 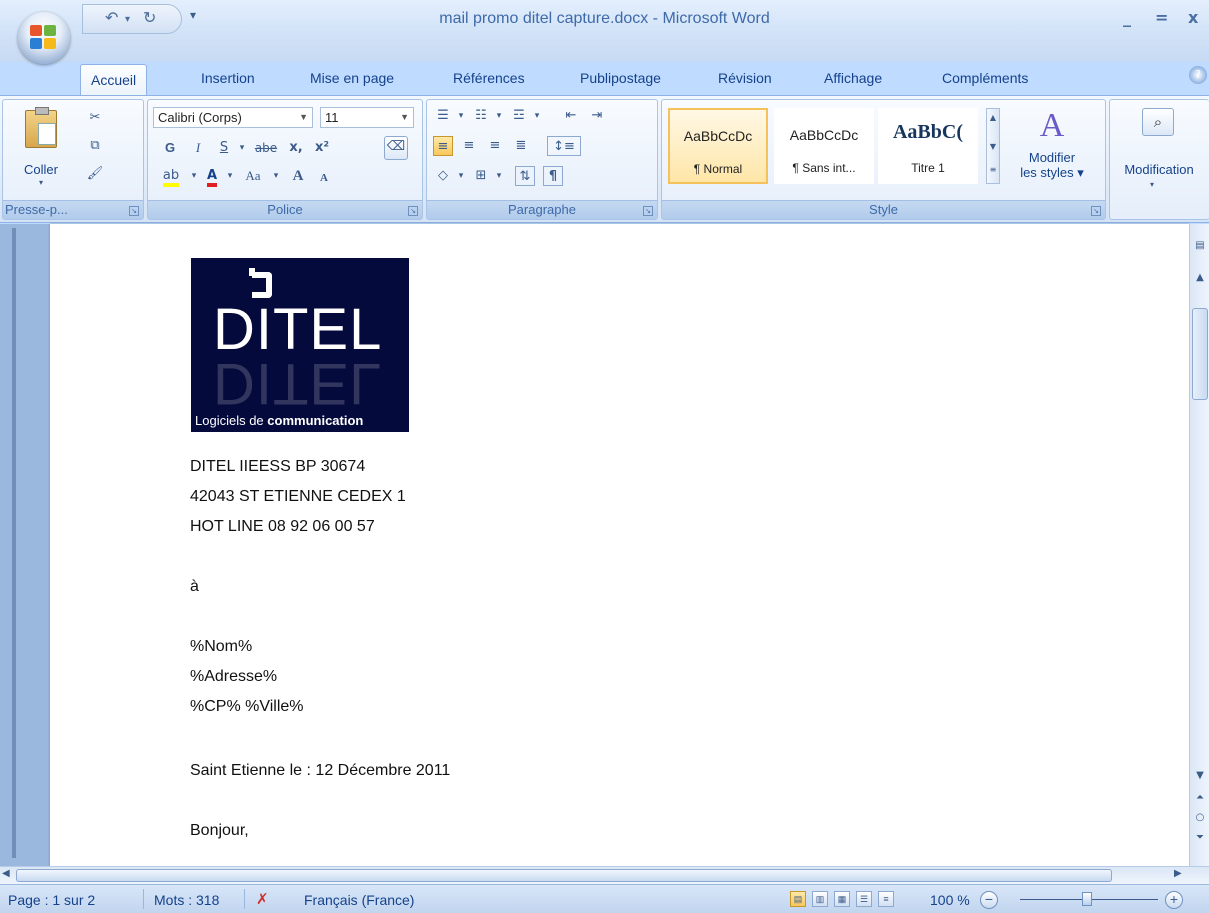 What do you see at coordinates (521, 146) in the screenshot?
I see `justify-icon: ≣` at bounding box center [521, 146].